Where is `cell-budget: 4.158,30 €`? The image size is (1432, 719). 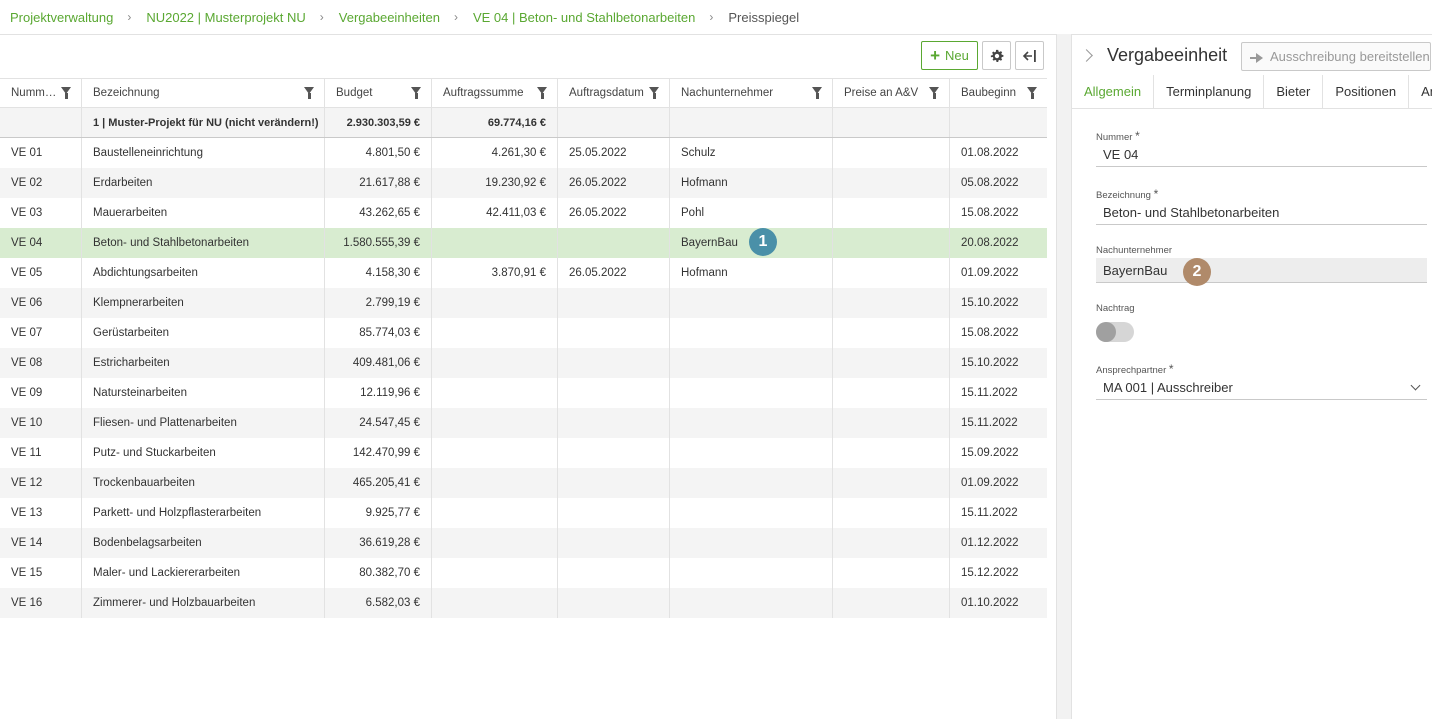
cell-budget: 4.158,30 € is located at coordinates (378, 273).